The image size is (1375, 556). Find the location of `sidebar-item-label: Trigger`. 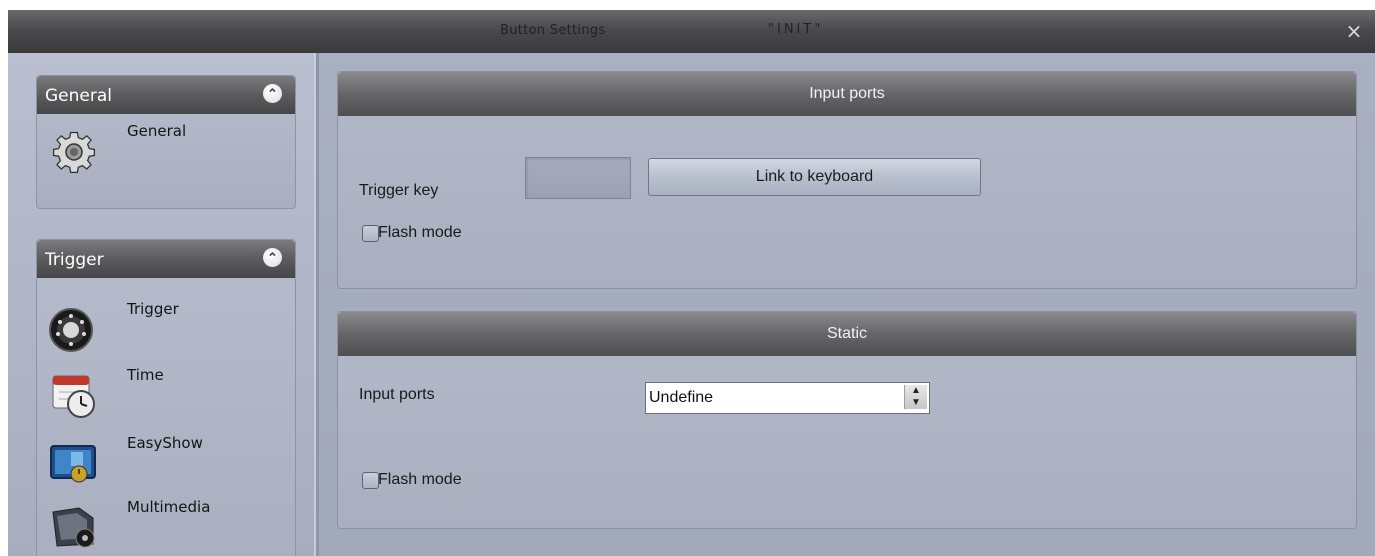

sidebar-item-label: Trigger is located at coordinates (153, 309).